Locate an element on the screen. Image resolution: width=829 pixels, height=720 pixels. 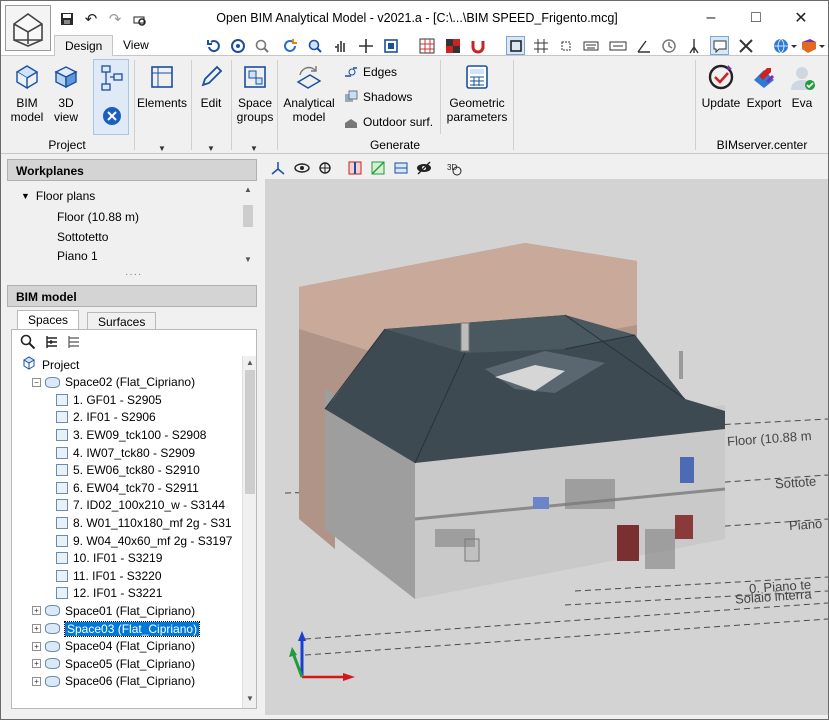
magnet-icon is located at coordinates (477, 45).